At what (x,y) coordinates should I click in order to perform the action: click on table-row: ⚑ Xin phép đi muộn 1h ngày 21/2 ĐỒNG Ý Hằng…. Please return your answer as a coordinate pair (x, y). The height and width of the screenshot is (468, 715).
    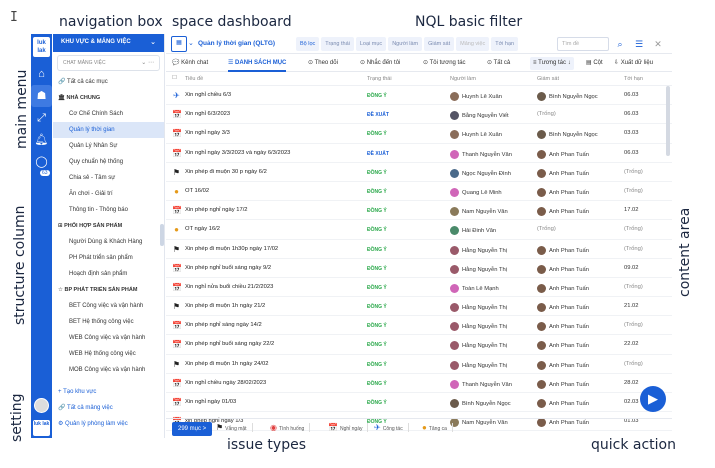
    Looking at the image, I should click on (419, 307).